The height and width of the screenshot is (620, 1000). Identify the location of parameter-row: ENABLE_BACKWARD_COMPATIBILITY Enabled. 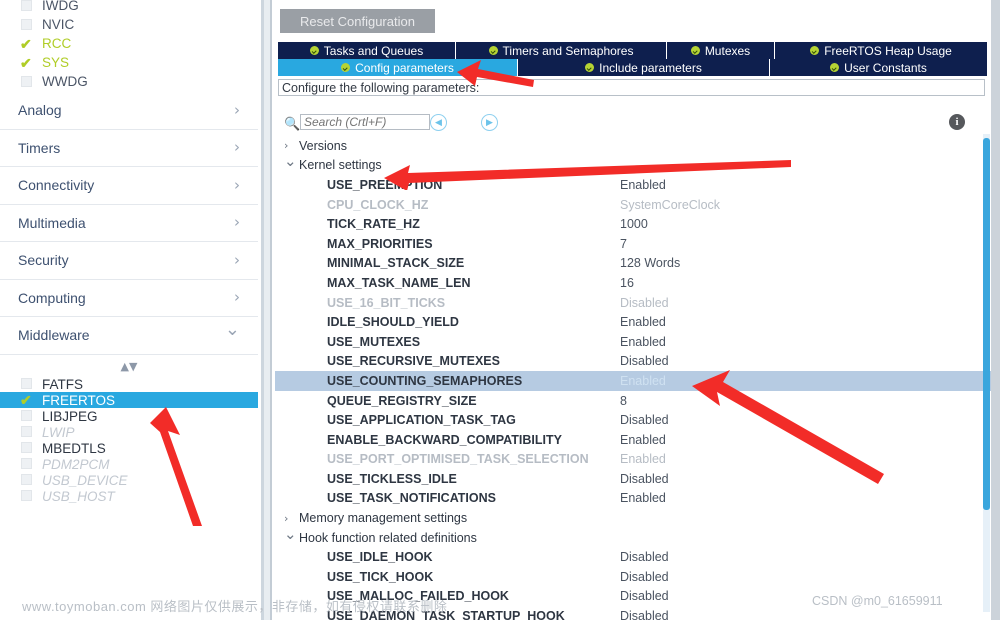
(637, 440).